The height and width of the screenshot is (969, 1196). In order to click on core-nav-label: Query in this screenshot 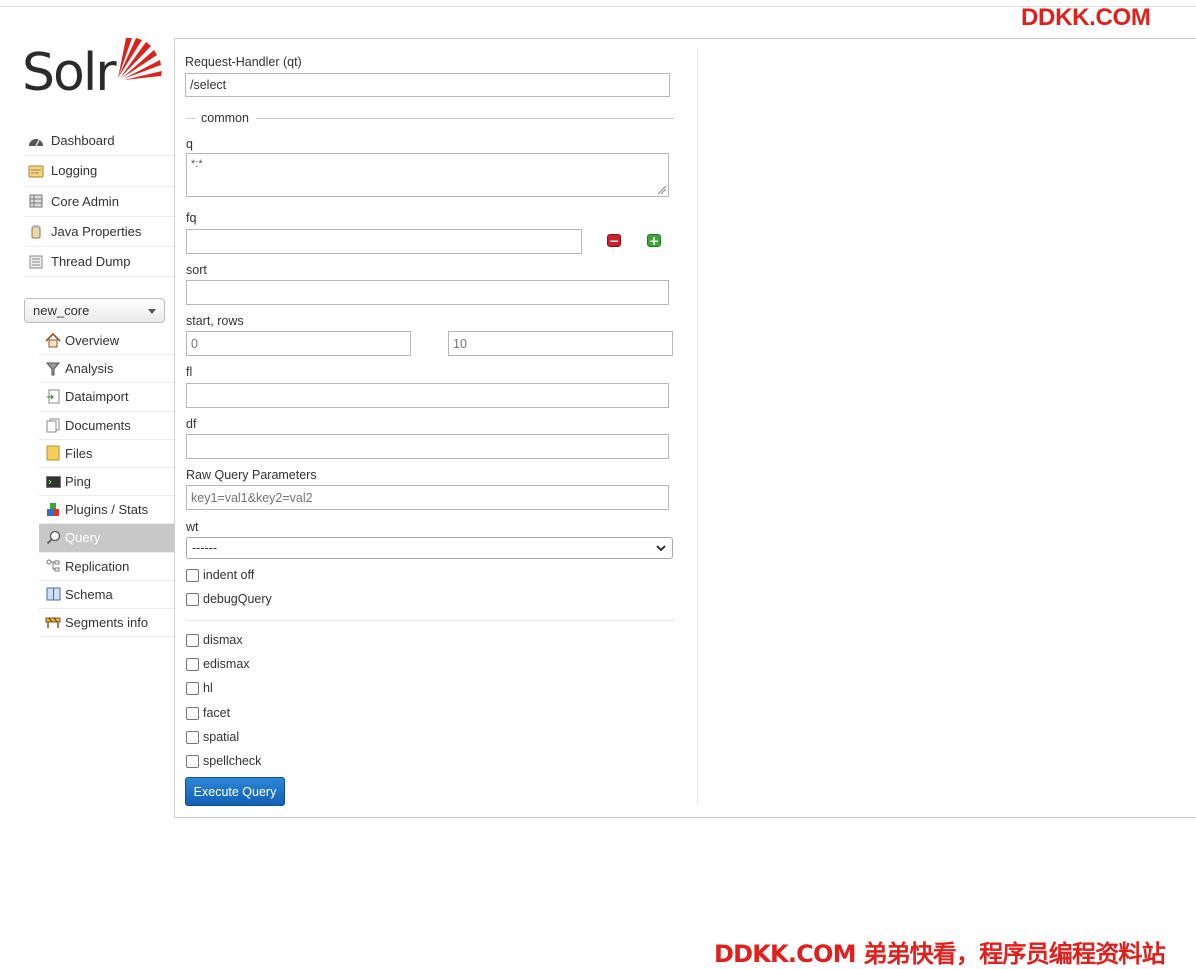, I will do `click(83, 538)`.